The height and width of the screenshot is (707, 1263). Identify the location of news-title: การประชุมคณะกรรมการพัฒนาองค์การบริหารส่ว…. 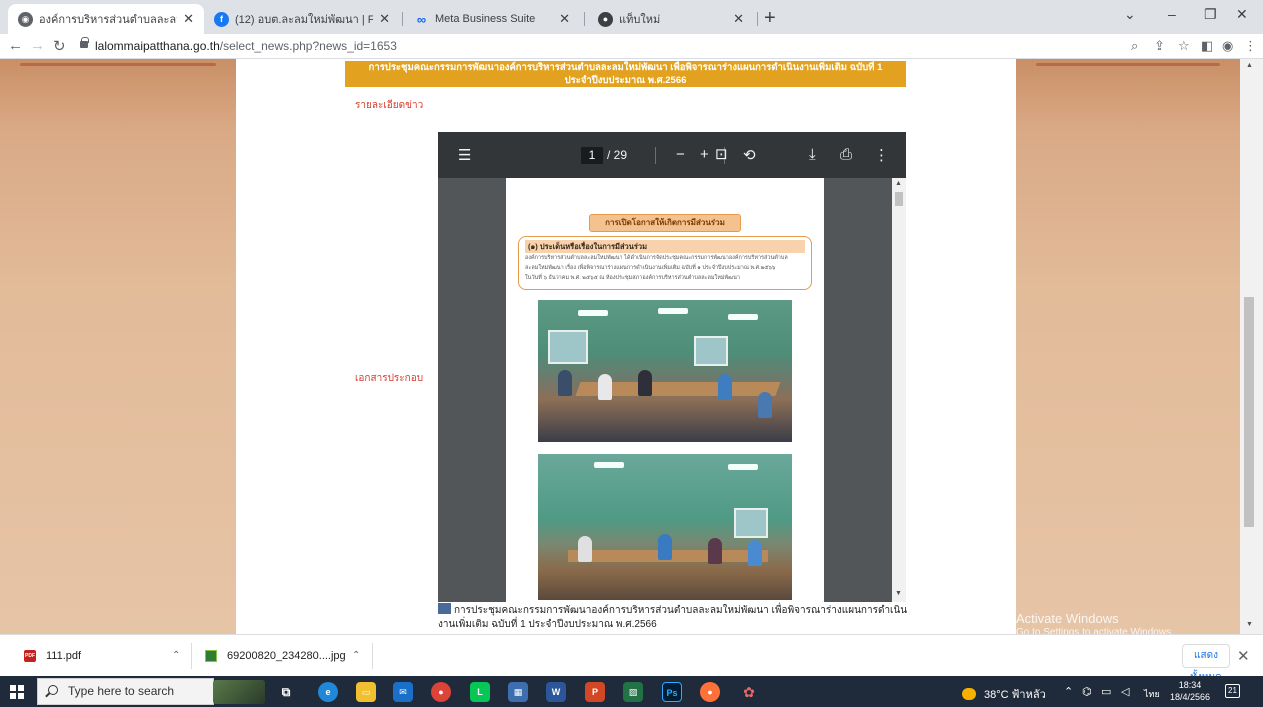
(625, 74).